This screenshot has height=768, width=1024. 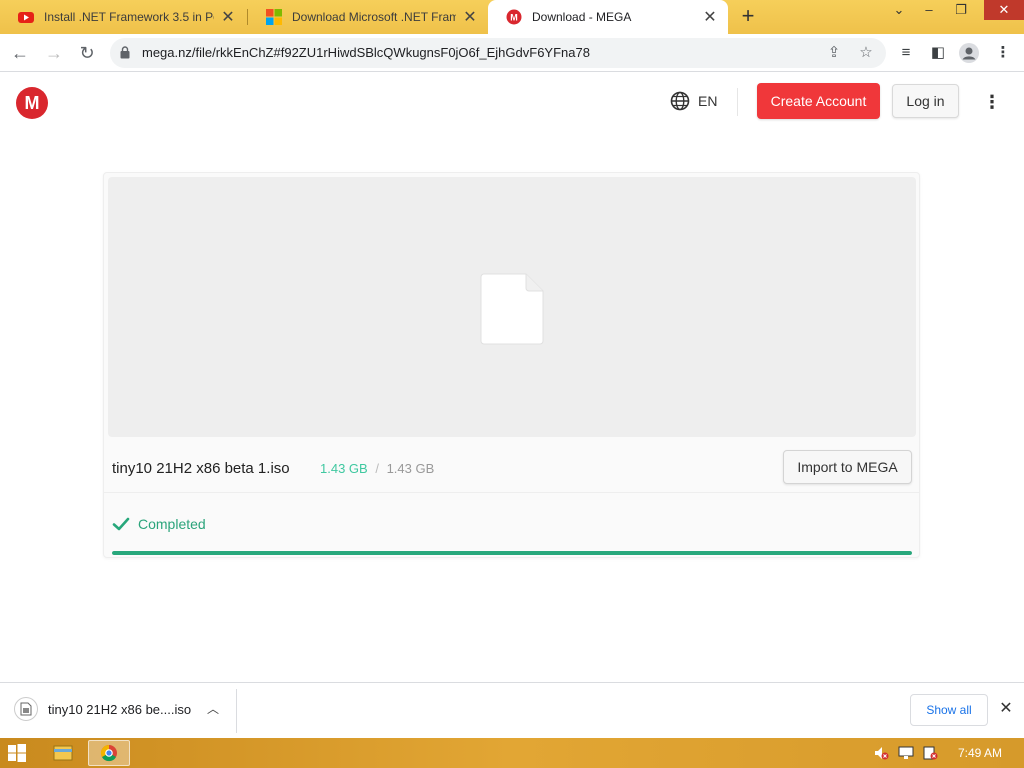 I want to click on tab-youtube: Install .NET Framework 3.5 in Pocket ✕, so click(x=123, y=17).